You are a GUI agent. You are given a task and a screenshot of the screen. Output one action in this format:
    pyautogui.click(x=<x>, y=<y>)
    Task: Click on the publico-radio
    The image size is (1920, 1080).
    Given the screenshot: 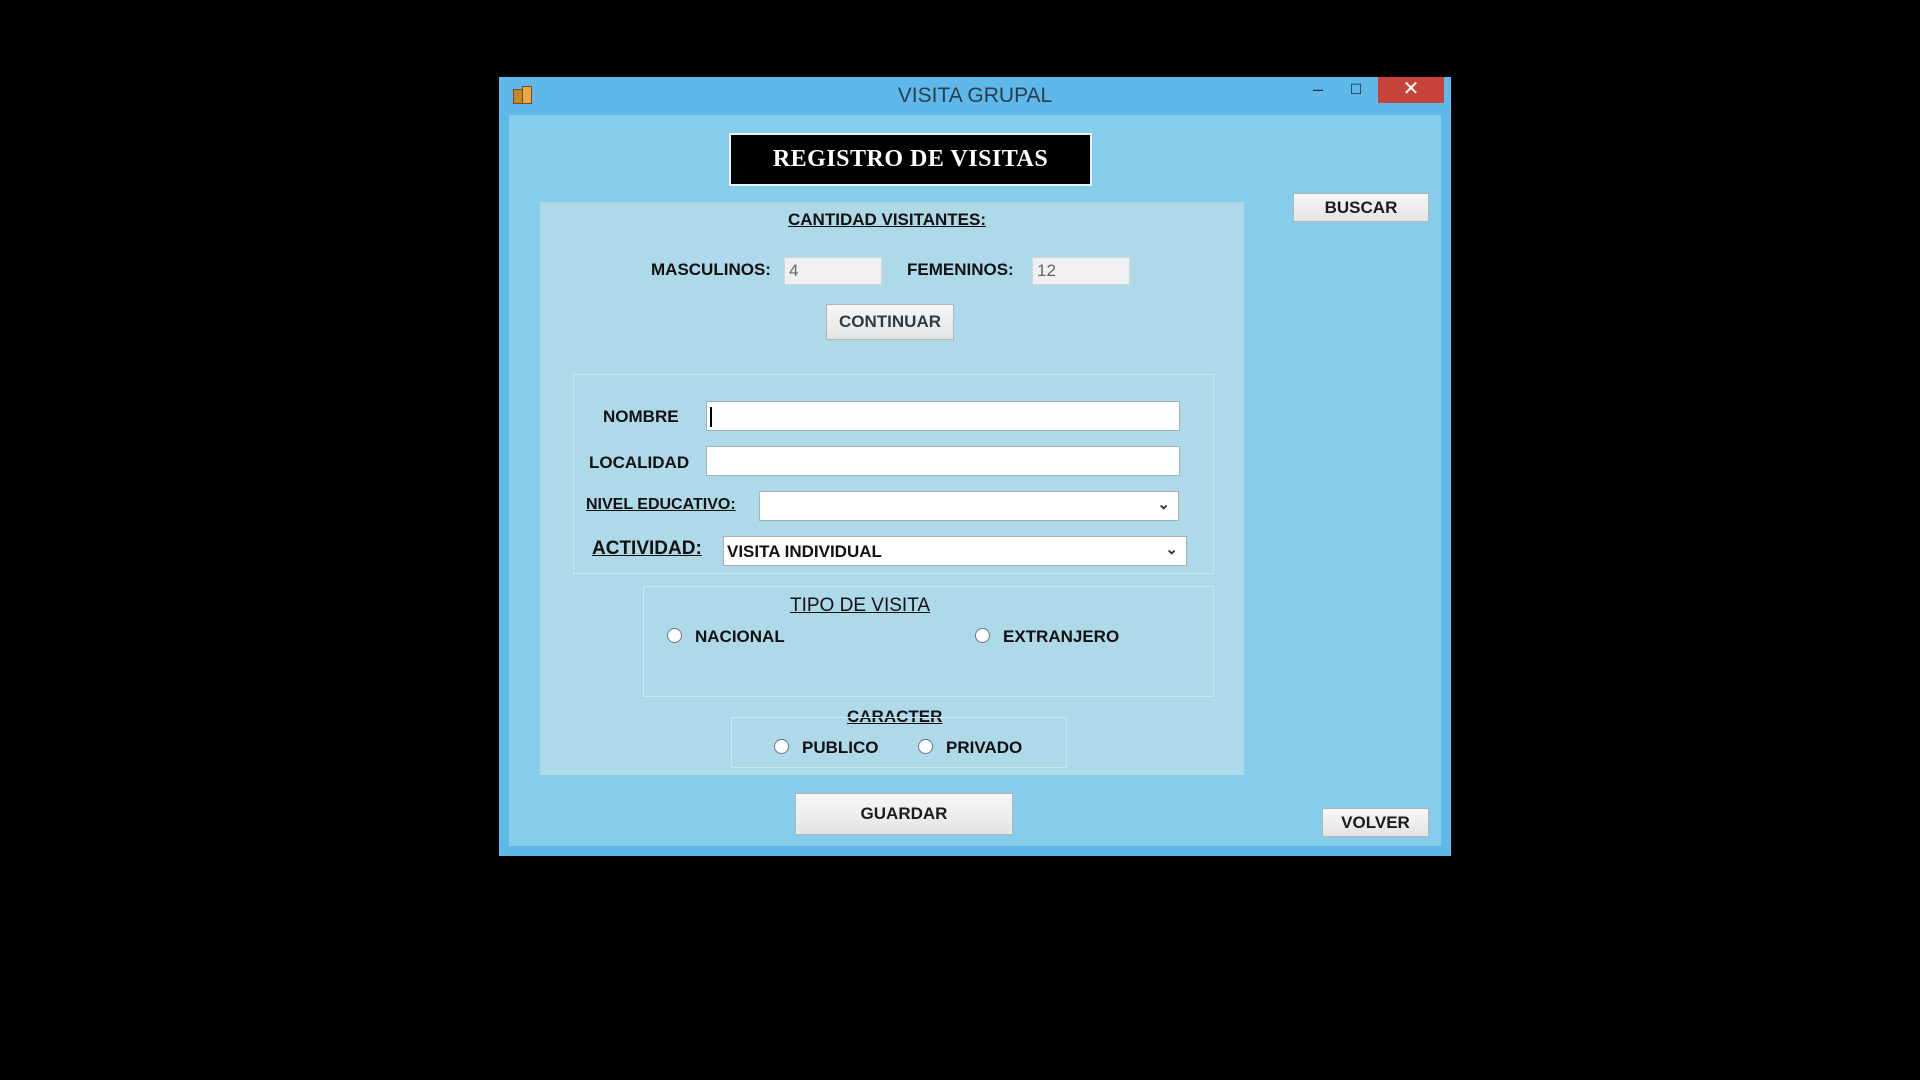 What is the action you would take?
    pyautogui.click(x=781, y=746)
    